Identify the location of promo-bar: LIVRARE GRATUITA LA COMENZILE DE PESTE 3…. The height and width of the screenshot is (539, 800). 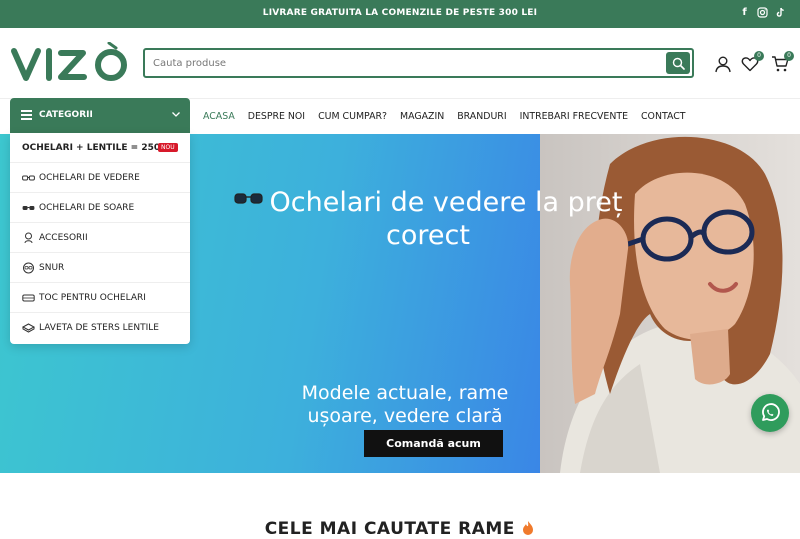
(400, 14).